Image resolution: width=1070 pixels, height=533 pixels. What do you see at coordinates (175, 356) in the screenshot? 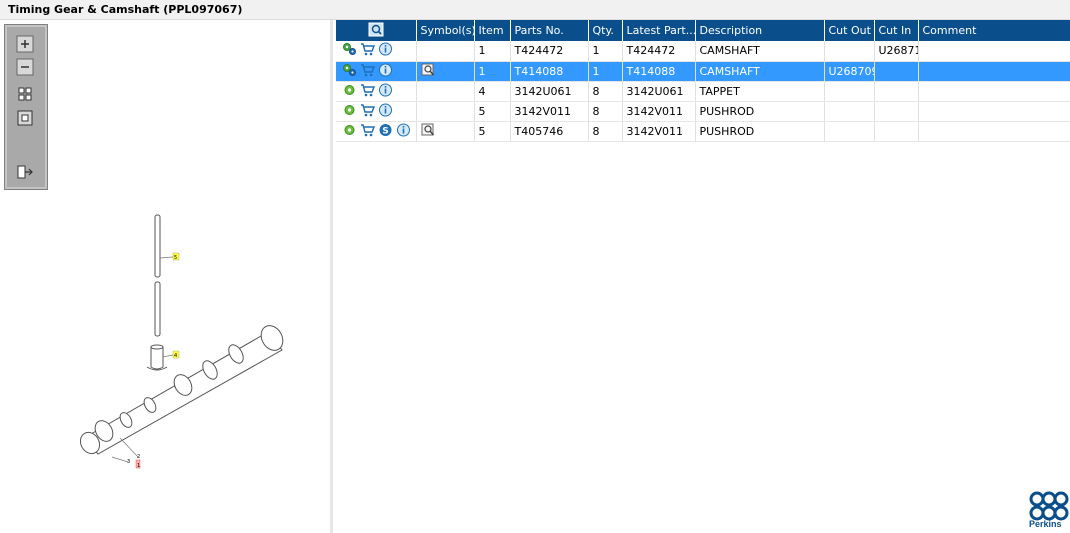
I see `callout-4: 4` at bounding box center [175, 356].